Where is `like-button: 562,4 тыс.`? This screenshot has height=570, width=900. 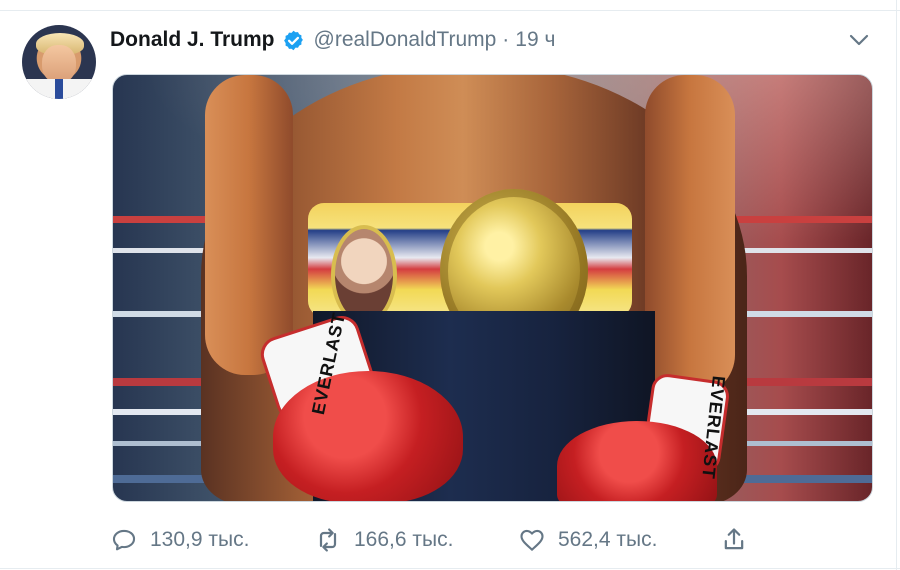 like-button: 562,4 тыс. is located at coordinates (587, 540).